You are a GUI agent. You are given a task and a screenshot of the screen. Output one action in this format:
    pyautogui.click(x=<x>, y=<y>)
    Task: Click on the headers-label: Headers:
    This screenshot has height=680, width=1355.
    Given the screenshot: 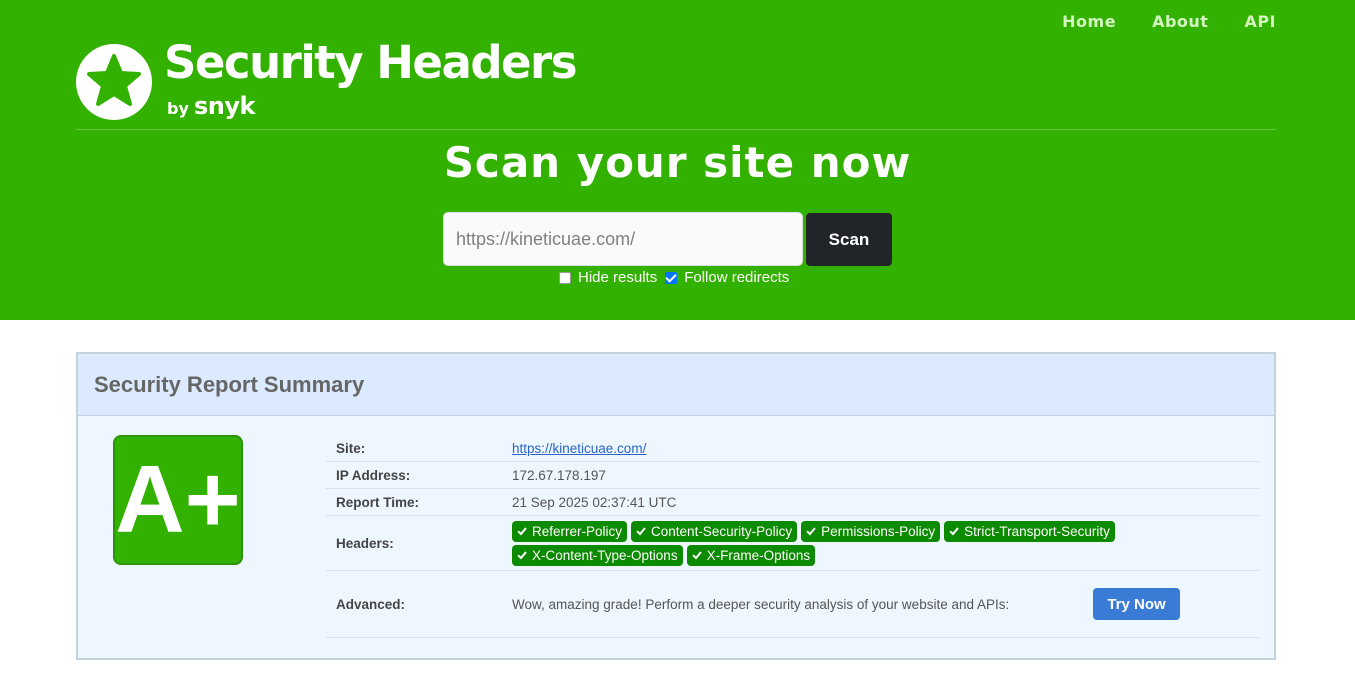 What is the action you would take?
    pyautogui.click(x=365, y=543)
    